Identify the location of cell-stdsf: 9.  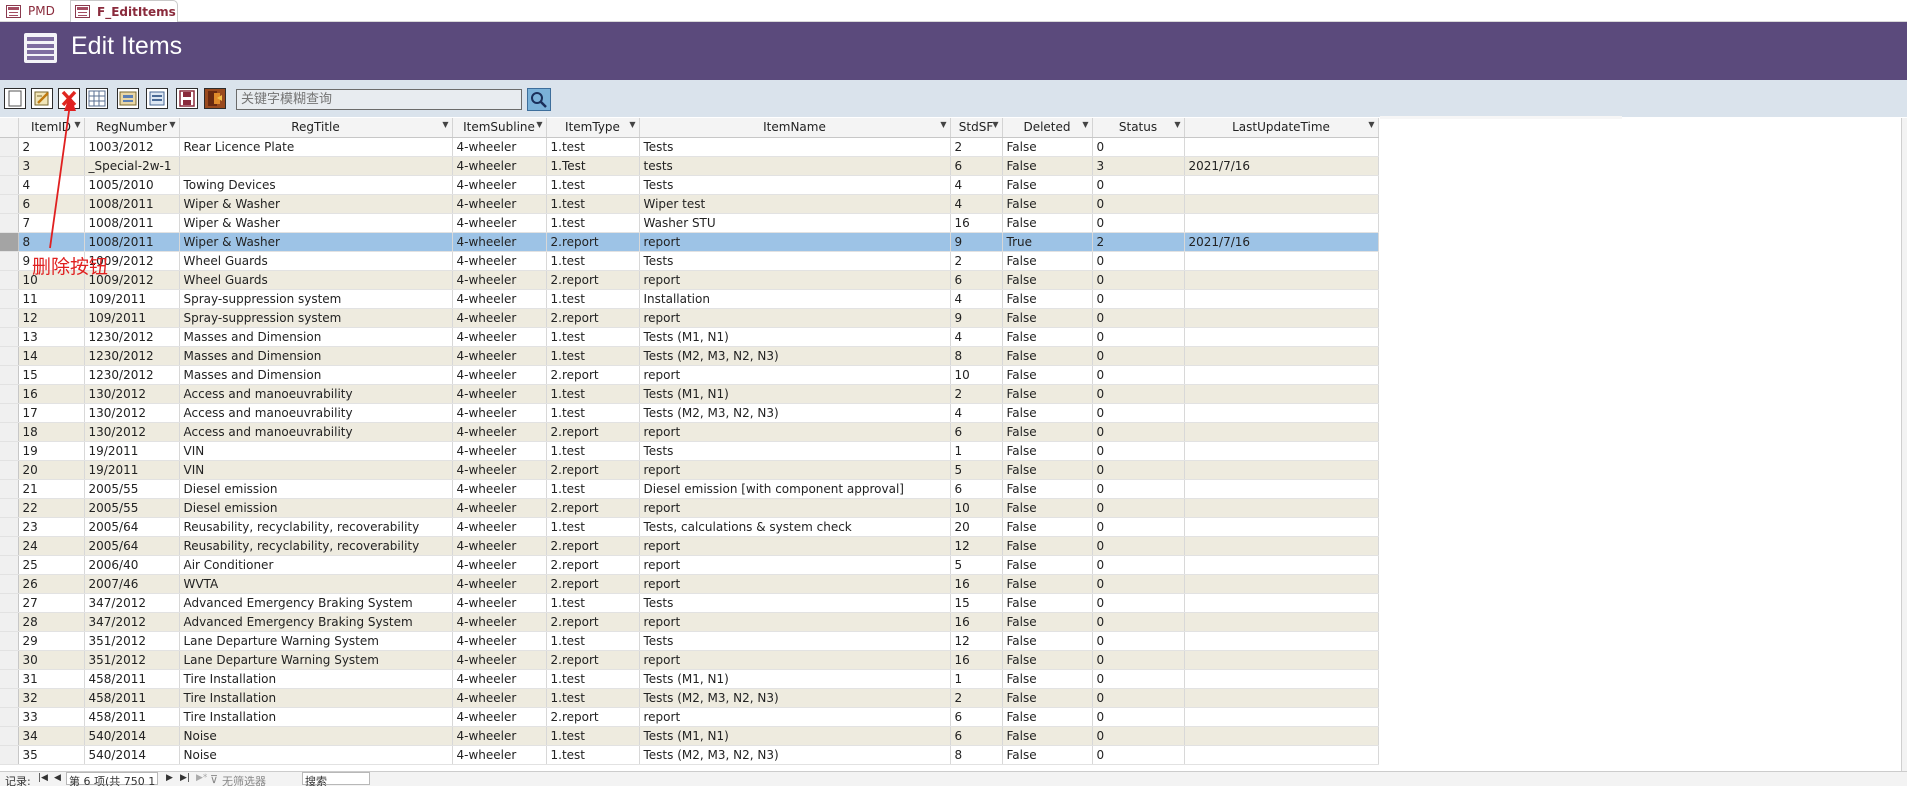
(976, 318).